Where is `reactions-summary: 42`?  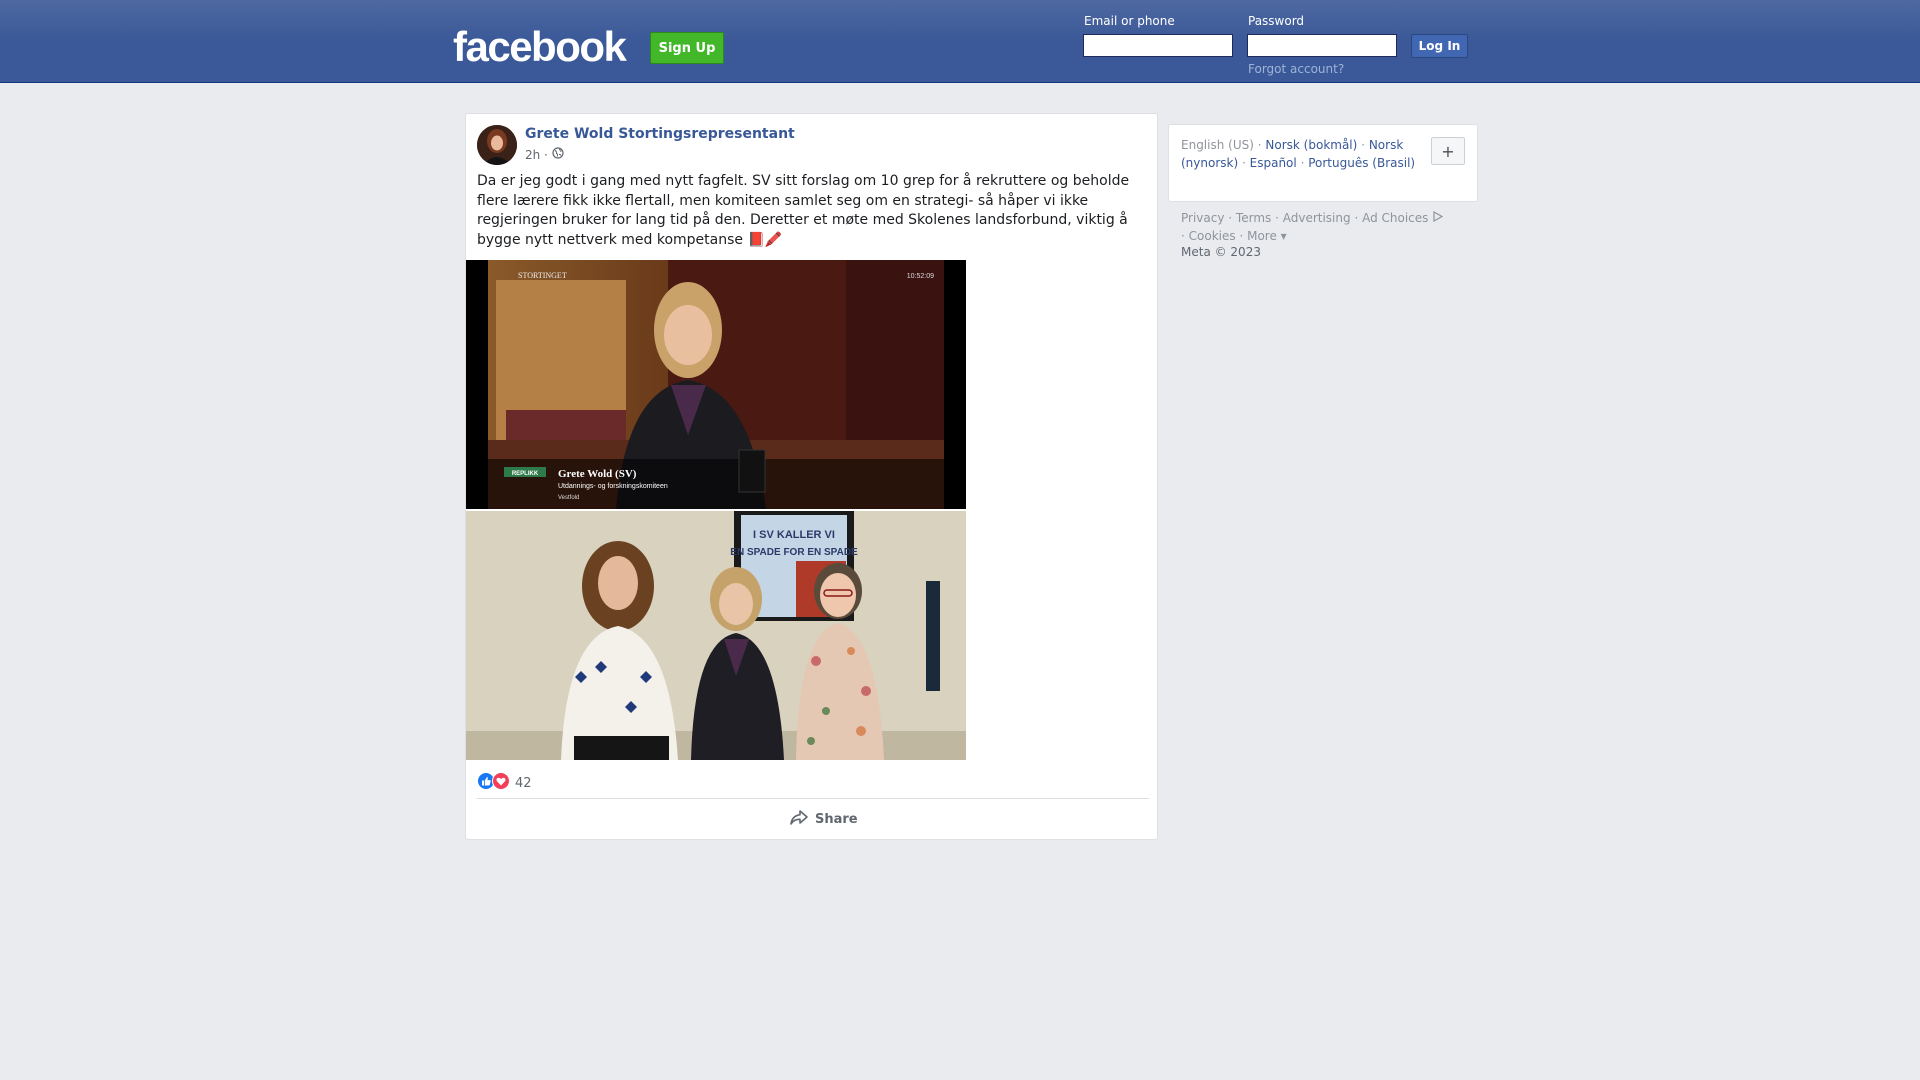 reactions-summary: 42 is located at coordinates (504, 783).